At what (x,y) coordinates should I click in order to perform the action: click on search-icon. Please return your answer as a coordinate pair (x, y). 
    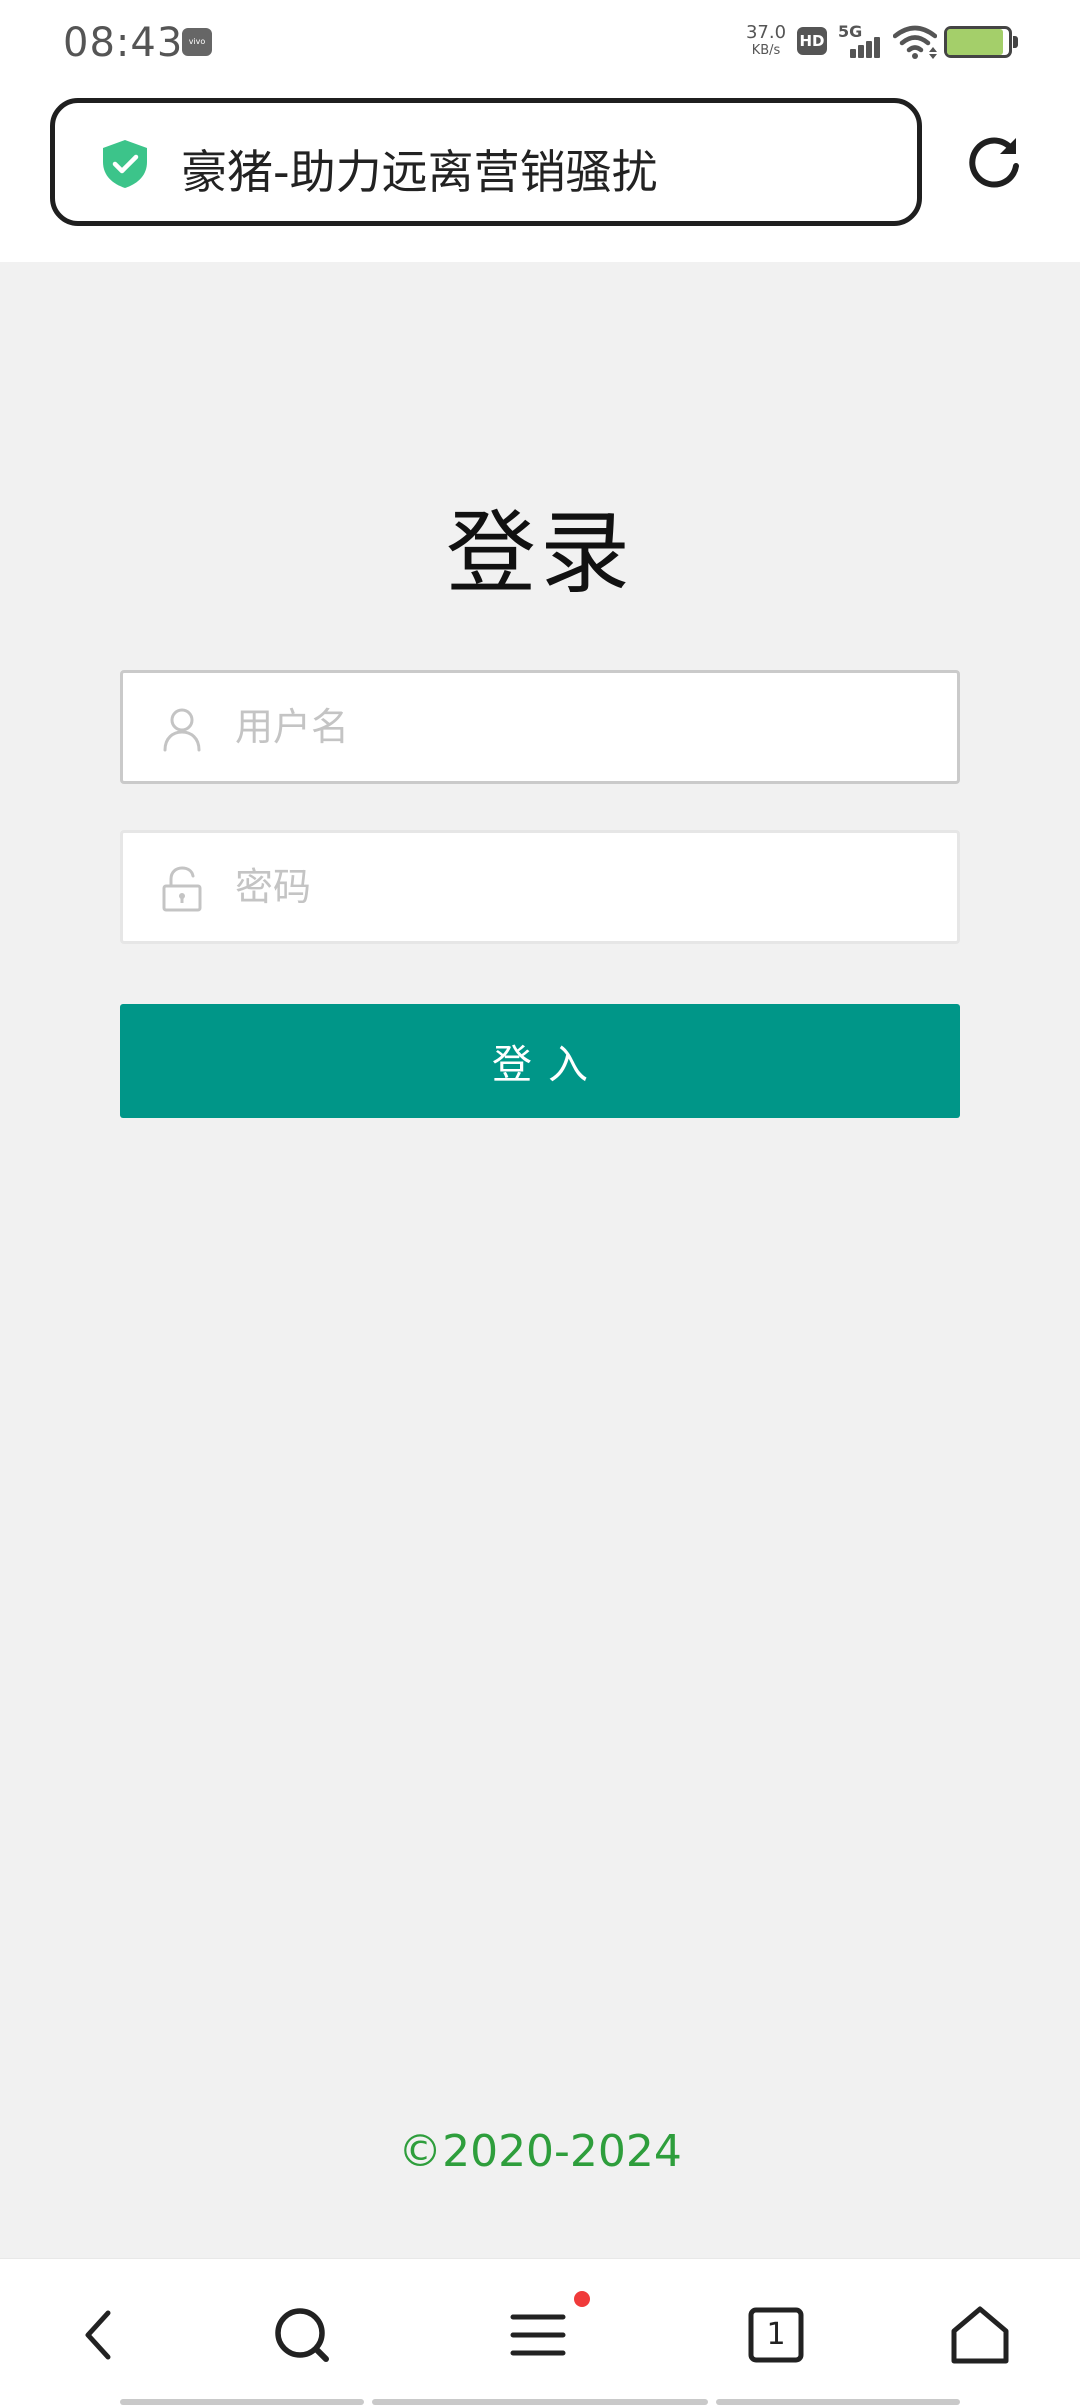
    Looking at the image, I should click on (302, 2335).